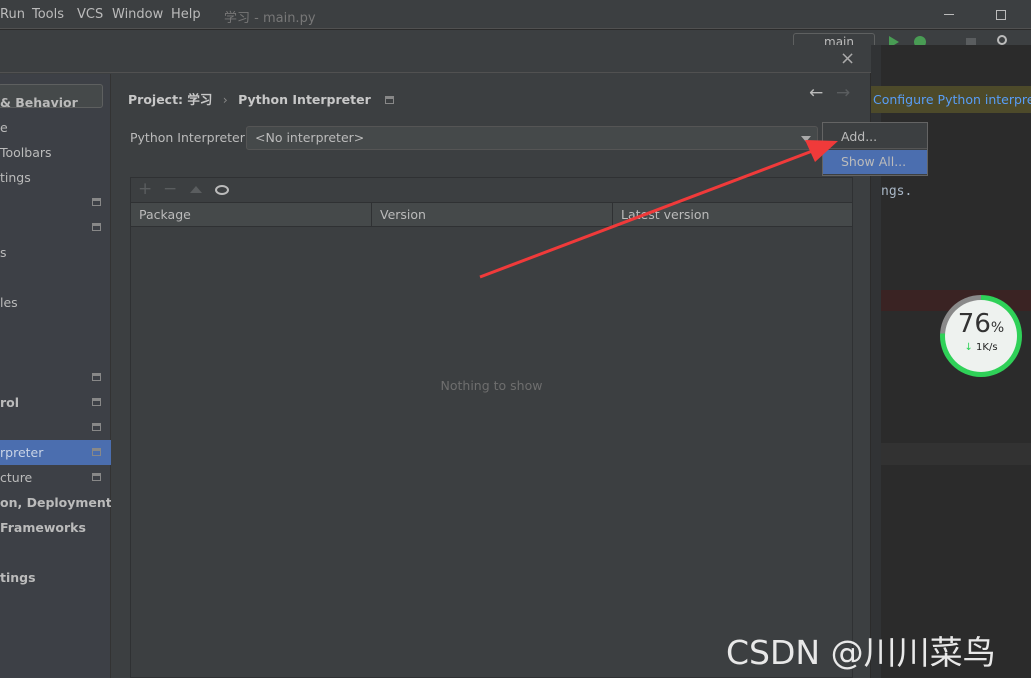  What do you see at coordinates (658, 209) in the screenshot?
I see `annotation-arrow` at bounding box center [658, 209].